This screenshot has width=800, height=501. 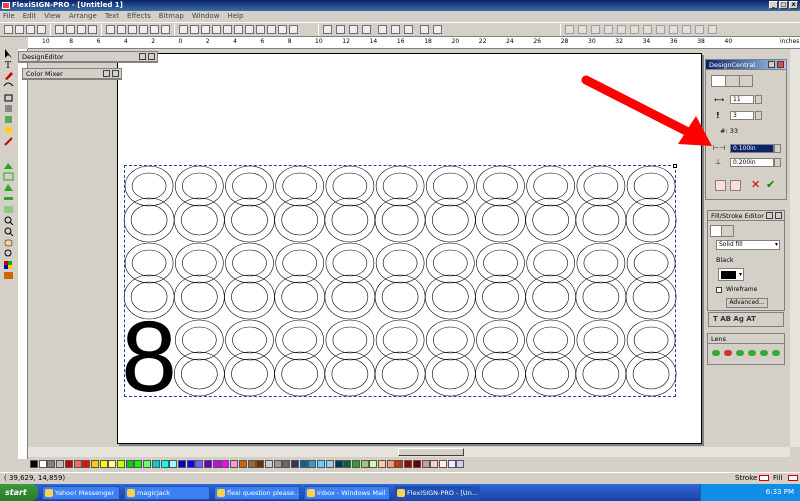 What do you see at coordinates (746, 65) in the screenshot?
I see `design-central-title: DesignCentral` at bounding box center [746, 65].